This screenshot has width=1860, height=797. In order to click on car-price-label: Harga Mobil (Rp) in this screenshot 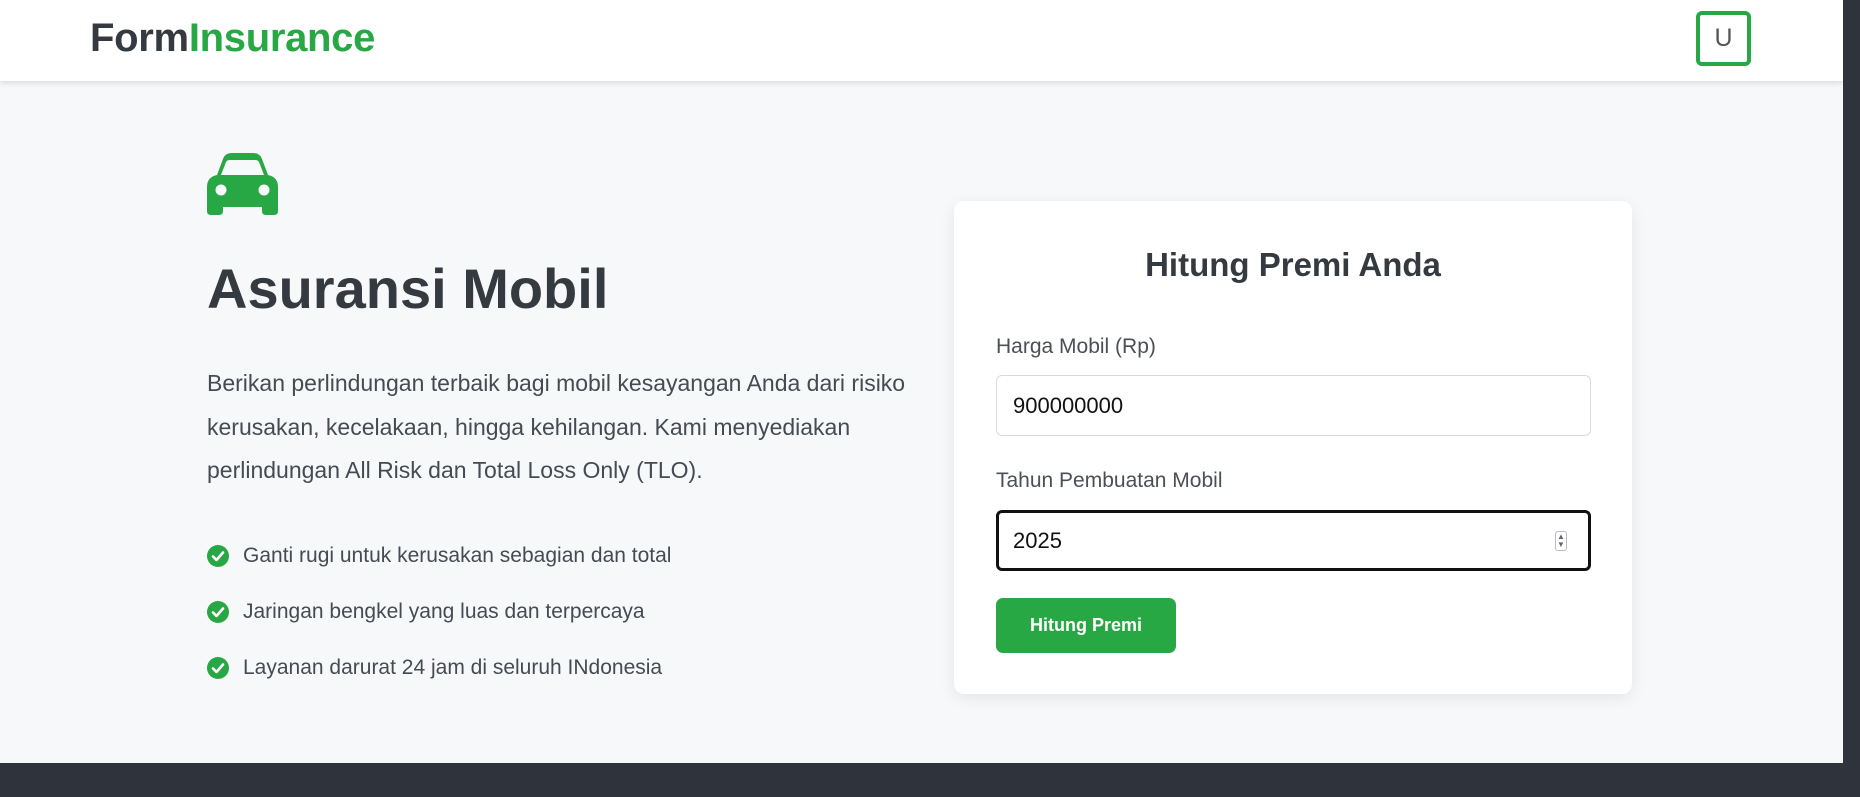, I will do `click(1076, 346)`.